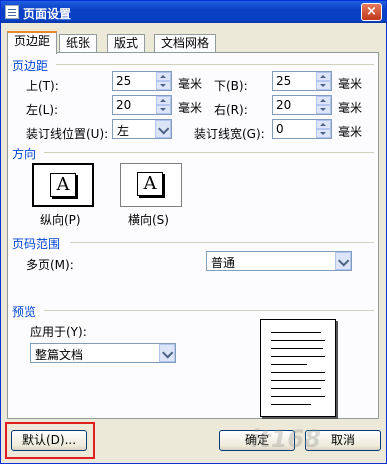  Describe the element at coordinates (103, 353) in the screenshot. I see `apply-to-select: 整篇文档` at that location.